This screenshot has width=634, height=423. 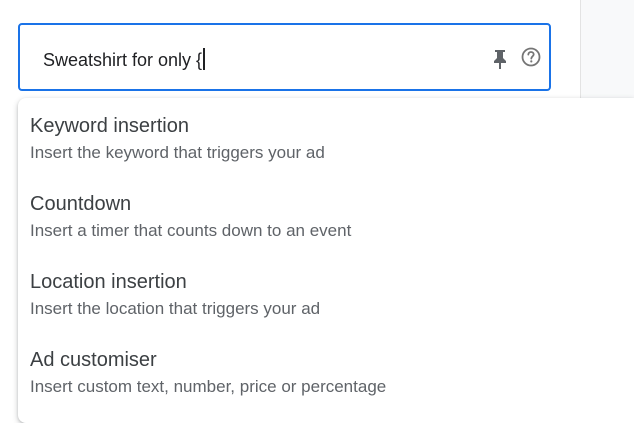 What do you see at coordinates (531, 57) in the screenshot?
I see `help-circle-icon` at bounding box center [531, 57].